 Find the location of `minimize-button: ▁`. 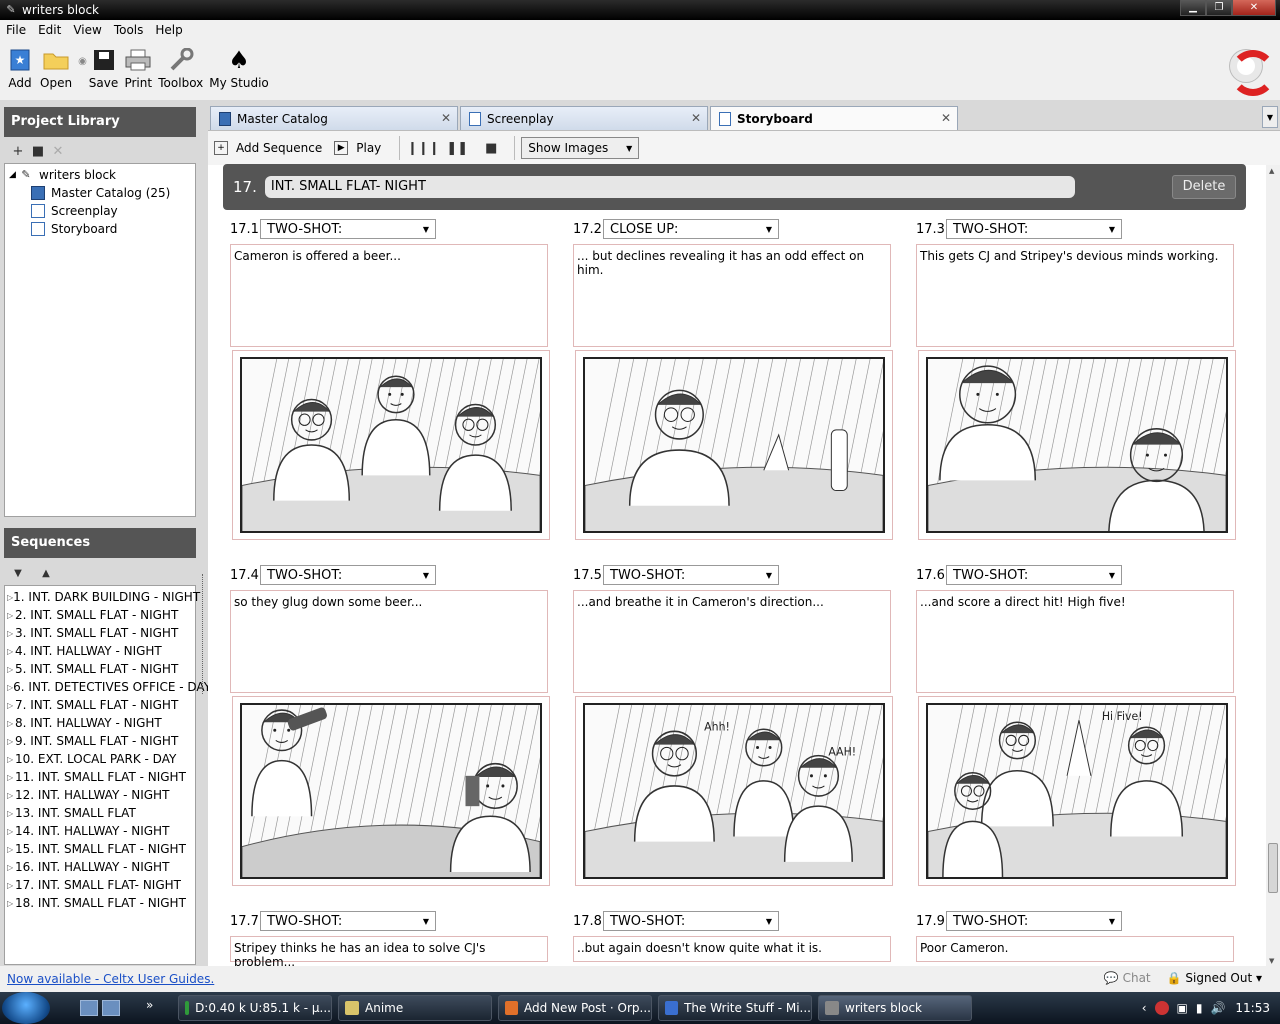

minimize-button: ▁ is located at coordinates (1193, 8).